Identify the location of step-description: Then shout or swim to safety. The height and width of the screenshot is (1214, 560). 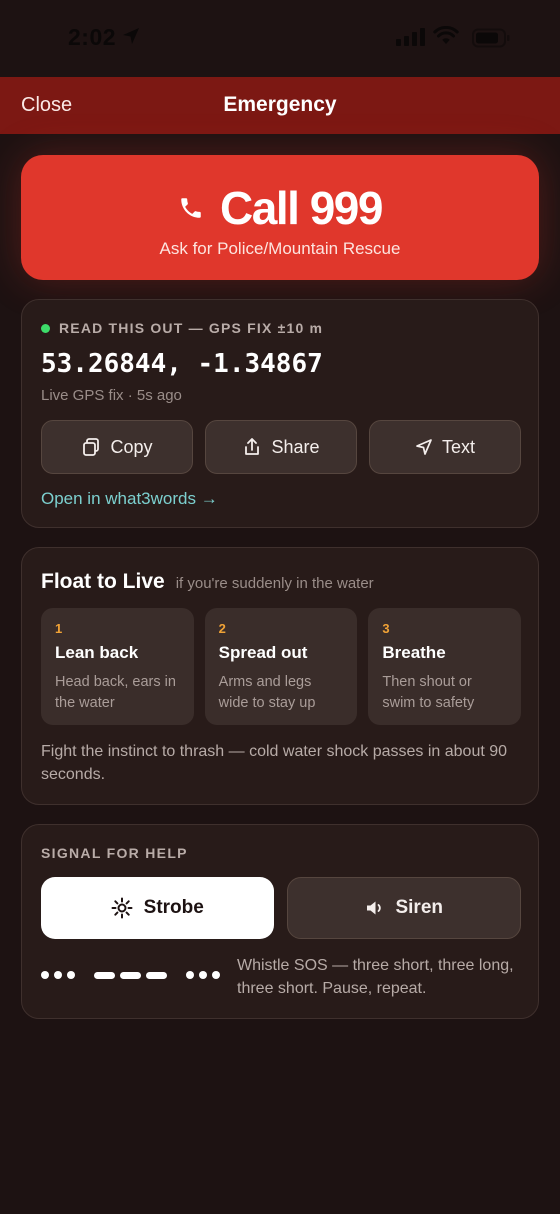
(428, 692).